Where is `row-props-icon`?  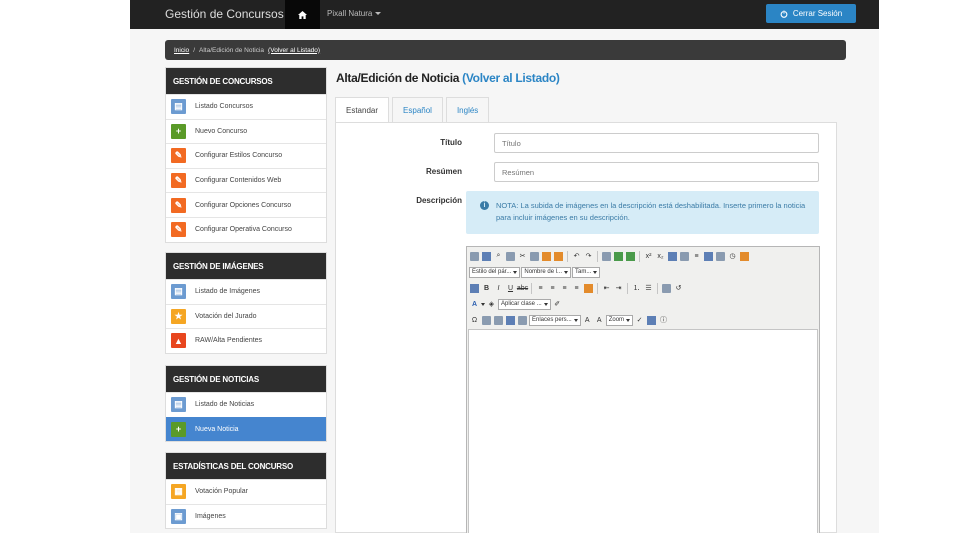
row-props-icon is located at coordinates (498, 320).